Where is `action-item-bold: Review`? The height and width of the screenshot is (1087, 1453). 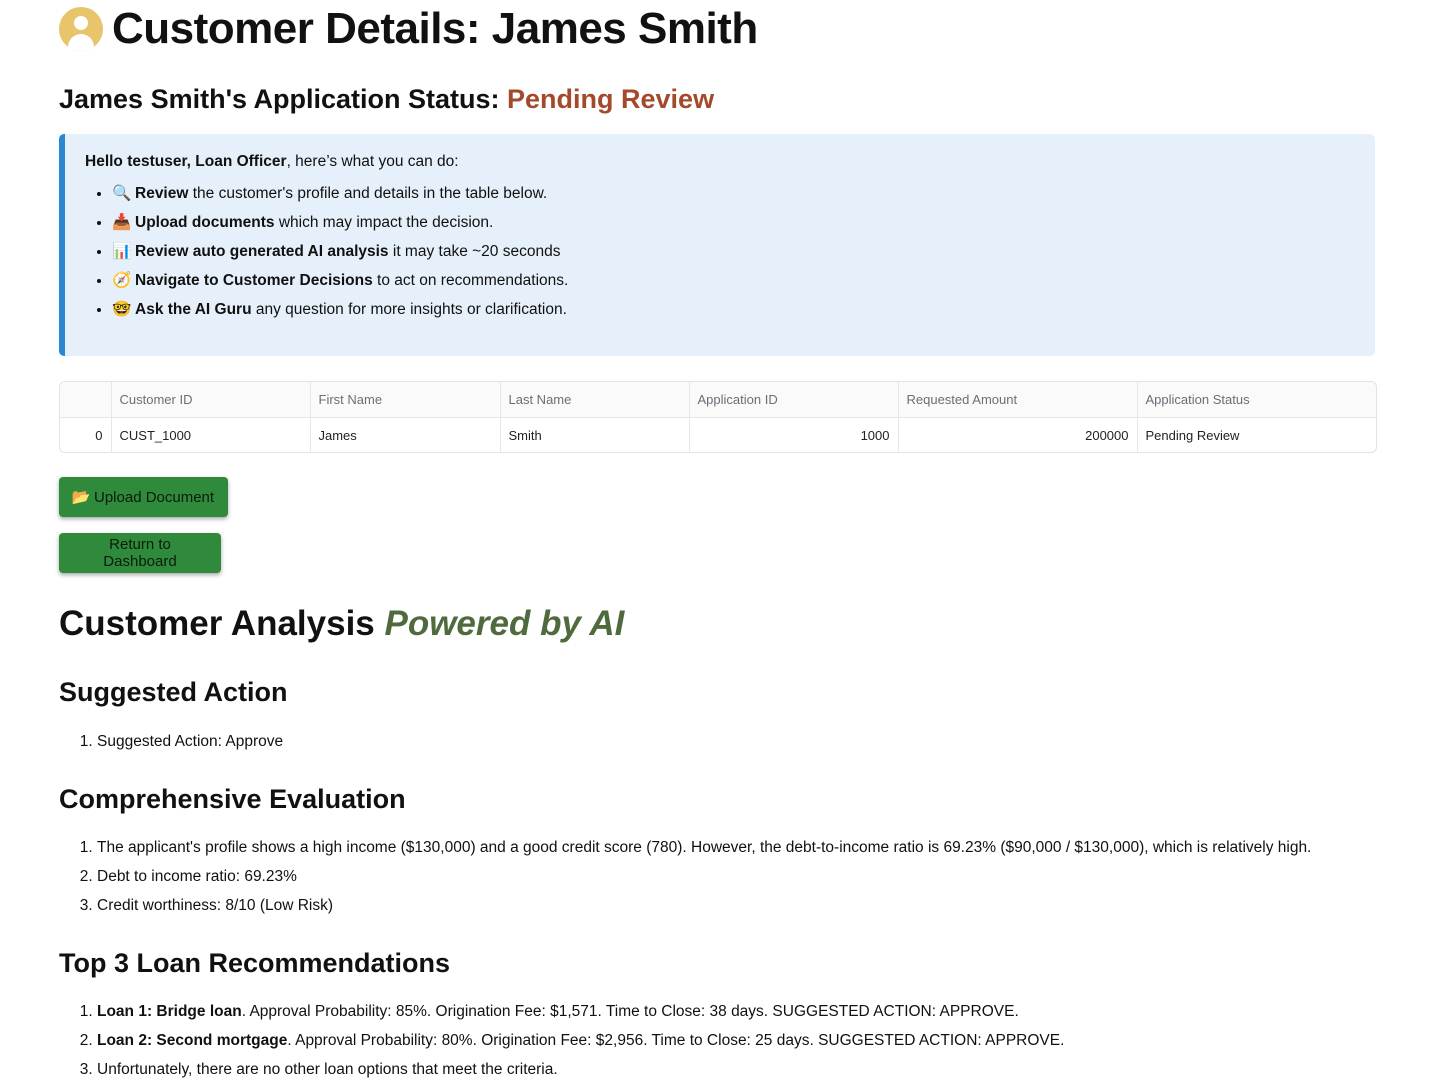 action-item-bold: Review is located at coordinates (162, 193).